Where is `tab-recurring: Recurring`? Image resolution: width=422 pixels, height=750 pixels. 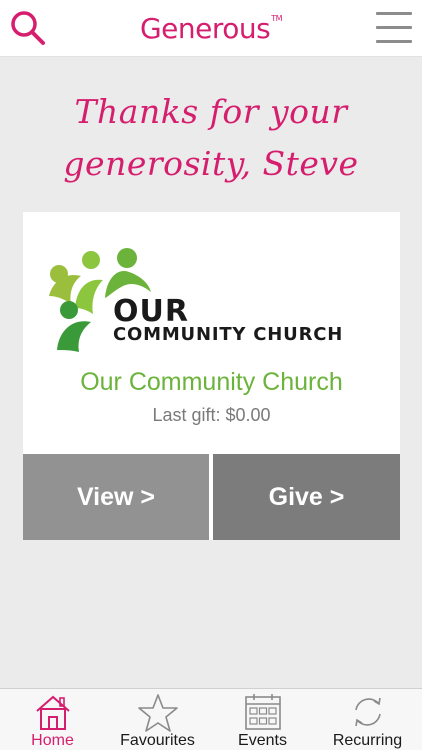 tab-recurring: Recurring is located at coordinates (367, 719).